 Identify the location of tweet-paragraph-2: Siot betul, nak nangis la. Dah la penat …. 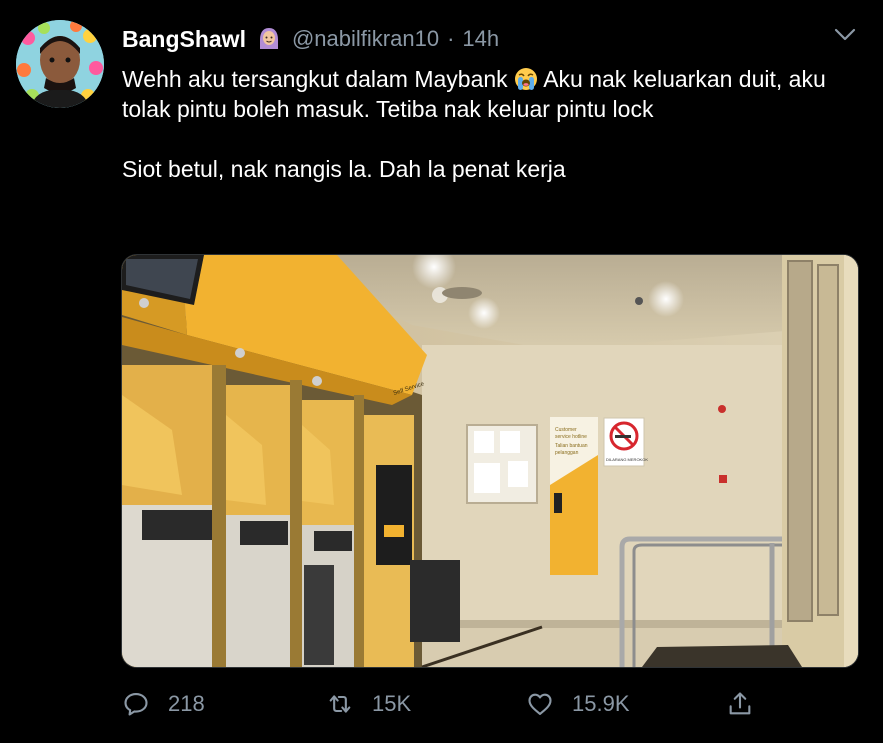
(344, 169).